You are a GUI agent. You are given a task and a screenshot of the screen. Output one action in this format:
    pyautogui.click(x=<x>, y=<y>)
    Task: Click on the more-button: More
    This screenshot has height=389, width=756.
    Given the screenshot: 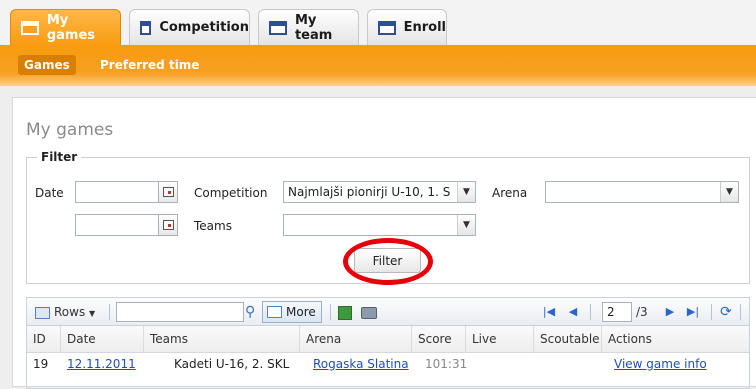 What is the action you would take?
    pyautogui.click(x=292, y=312)
    